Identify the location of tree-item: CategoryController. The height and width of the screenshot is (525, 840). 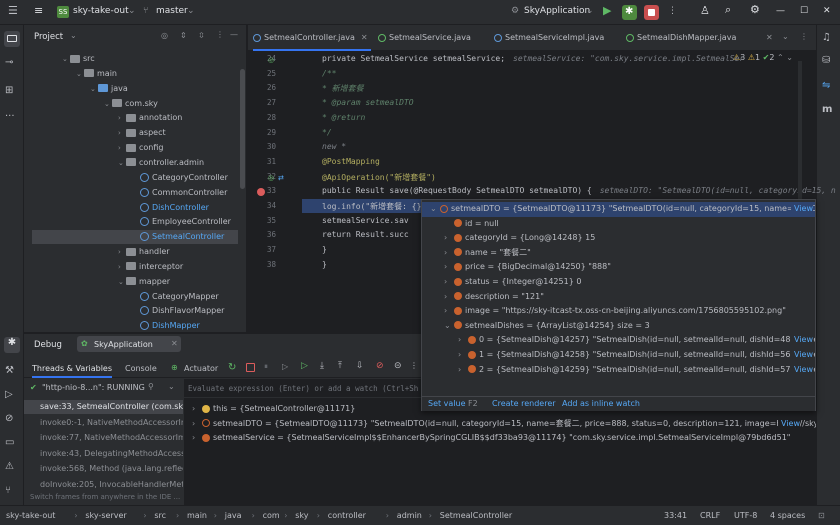
(131, 178).